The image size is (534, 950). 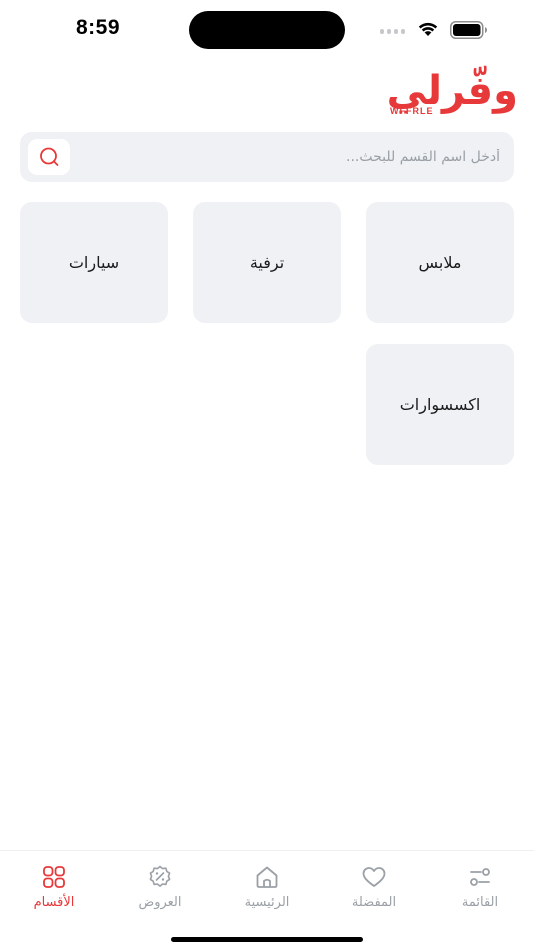 What do you see at coordinates (374, 877) in the screenshot?
I see `heart-icon` at bounding box center [374, 877].